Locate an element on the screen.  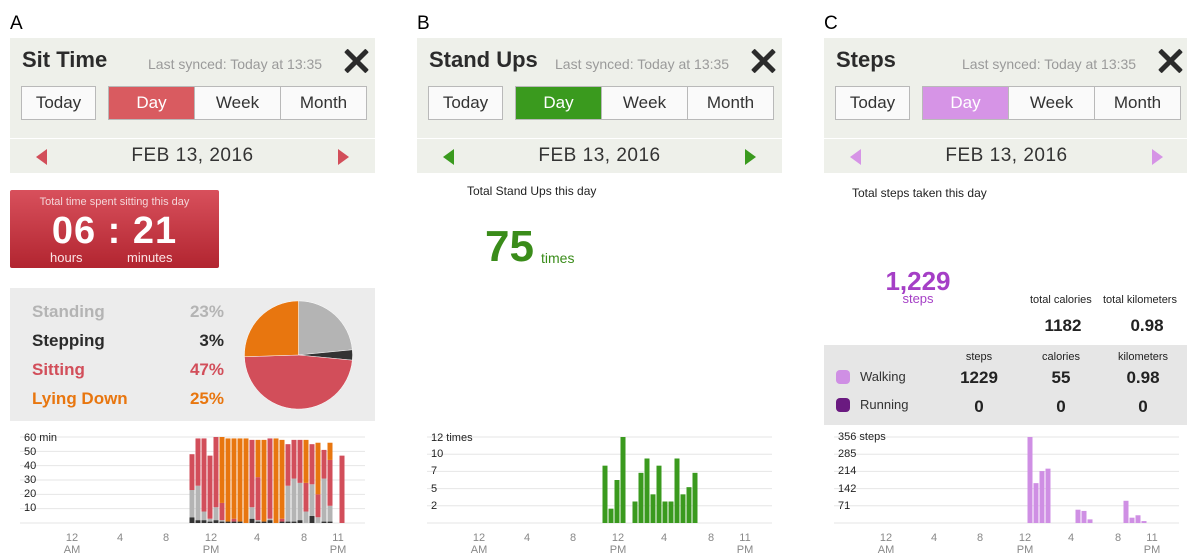
breakdown-row-sitting: Sitting 47% is located at coordinates (128, 370).